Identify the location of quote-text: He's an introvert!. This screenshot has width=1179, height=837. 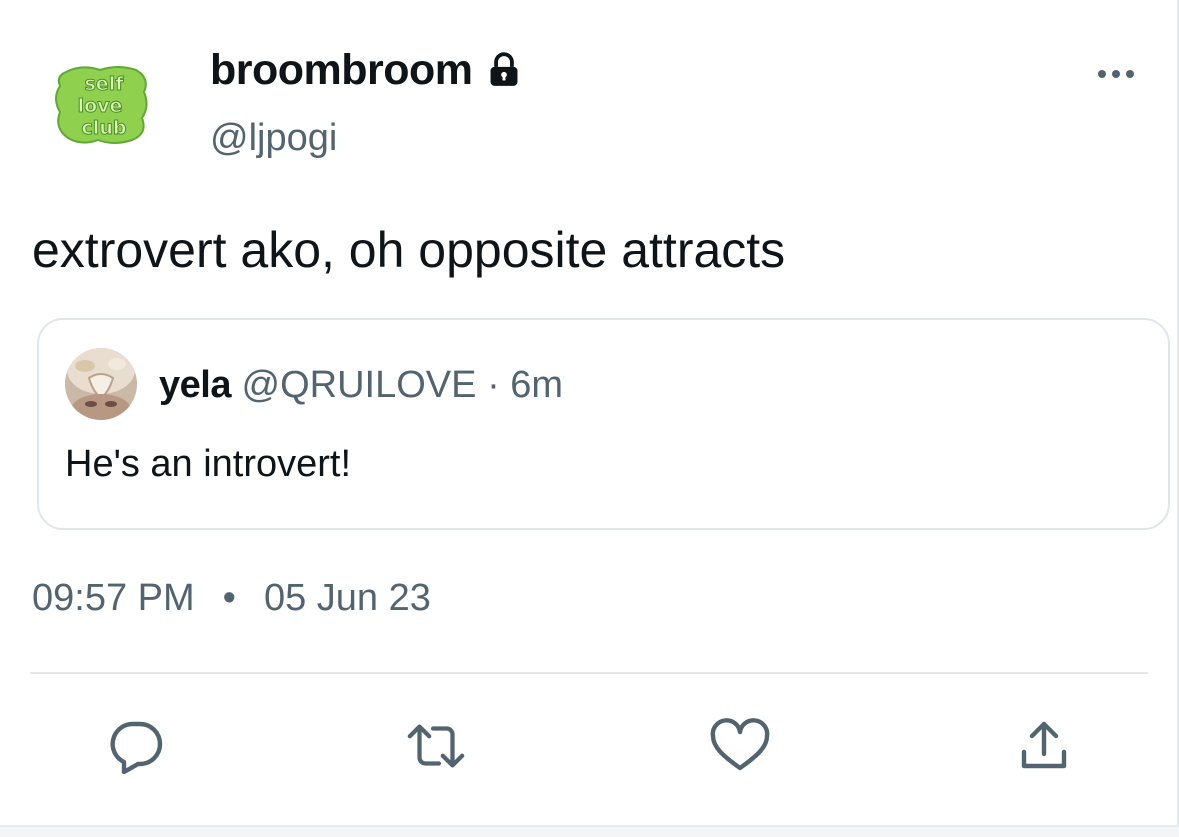
(208, 464).